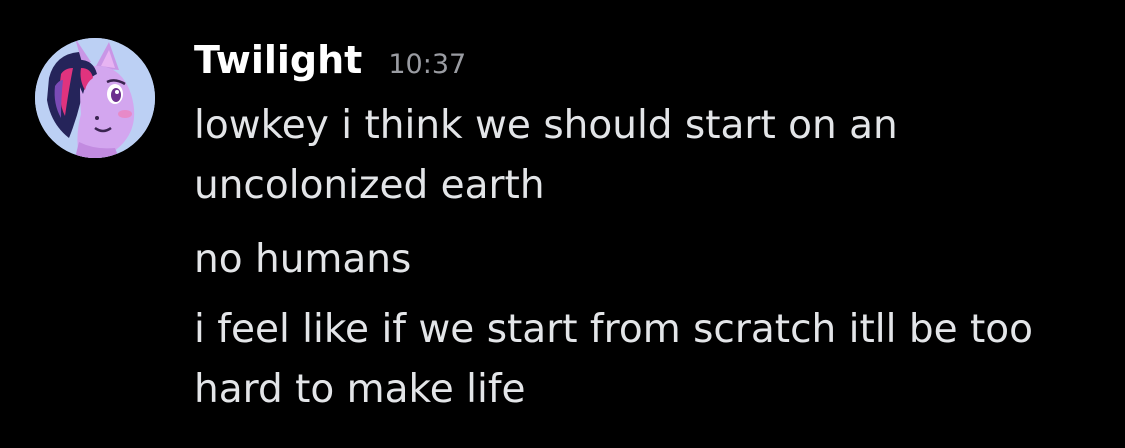 The height and width of the screenshot is (448, 1125). I want to click on avatar, so click(95, 98).